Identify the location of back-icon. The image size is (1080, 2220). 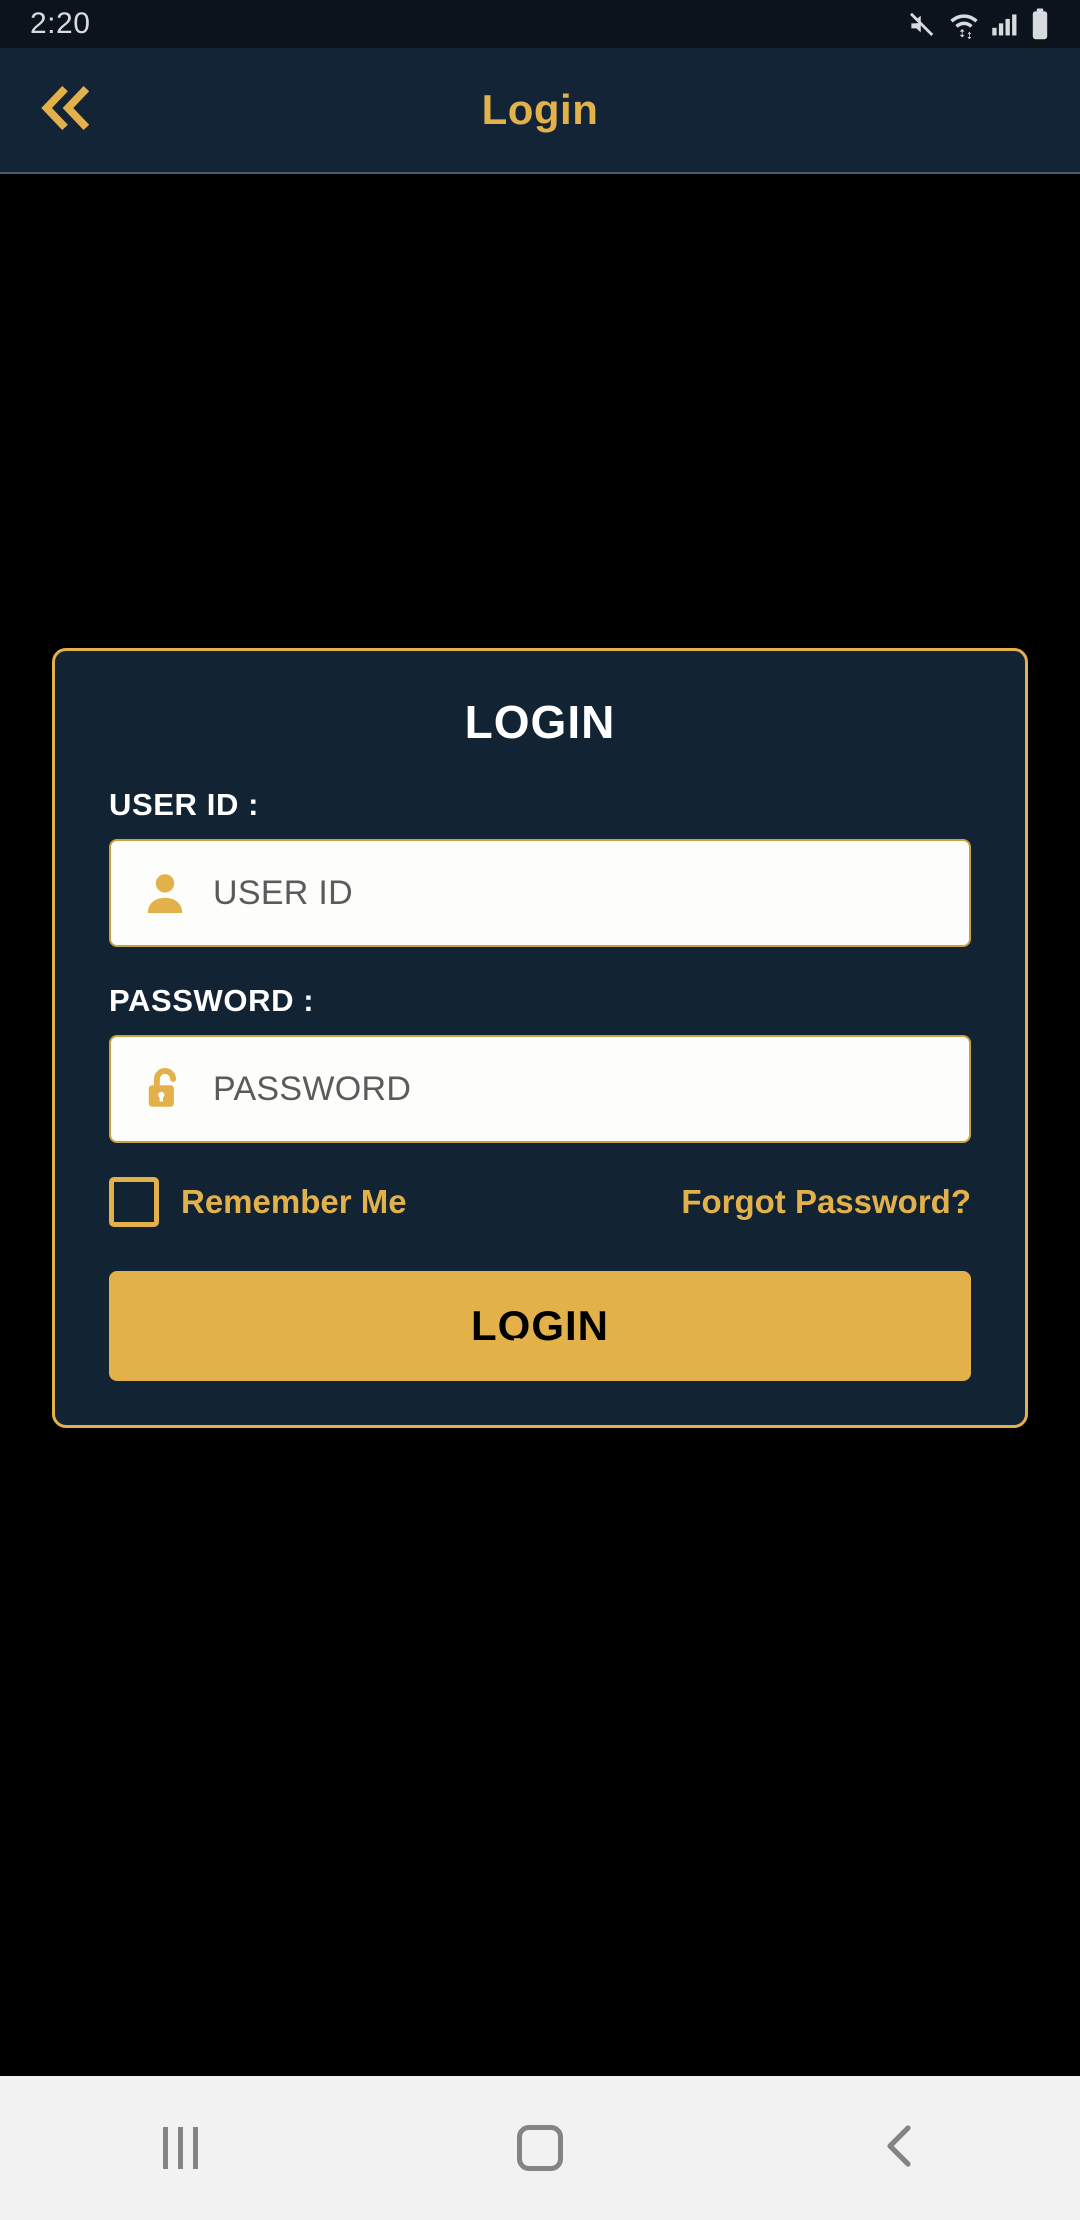
(900, 2148).